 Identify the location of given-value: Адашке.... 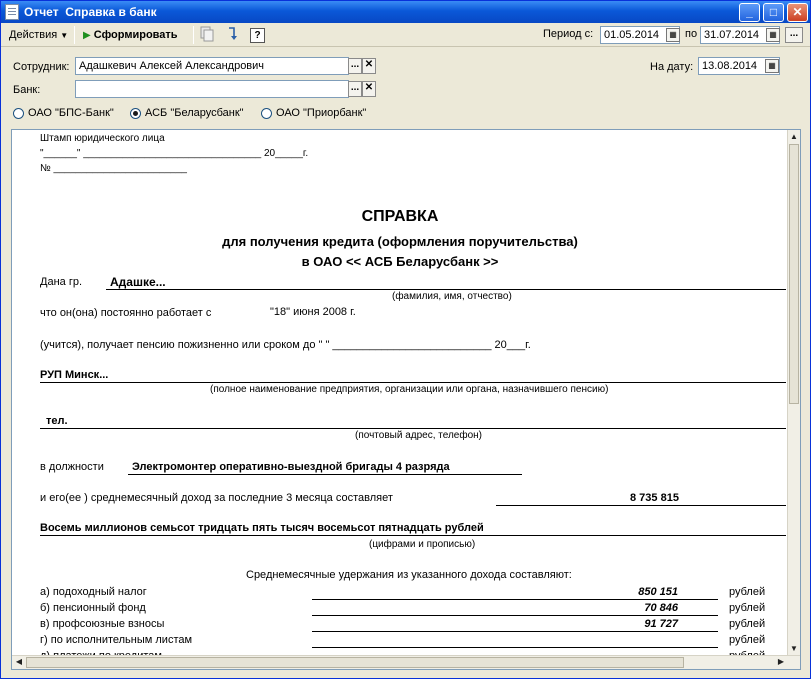
(138, 282).